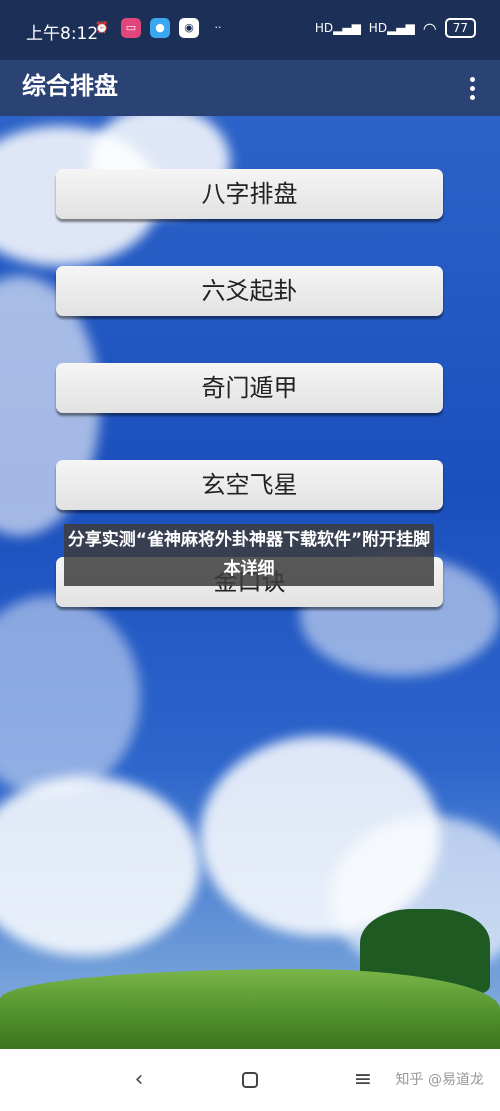 The image size is (500, 1111). What do you see at coordinates (131, 28) in the screenshot?
I see `app-notification-icon: ▭` at bounding box center [131, 28].